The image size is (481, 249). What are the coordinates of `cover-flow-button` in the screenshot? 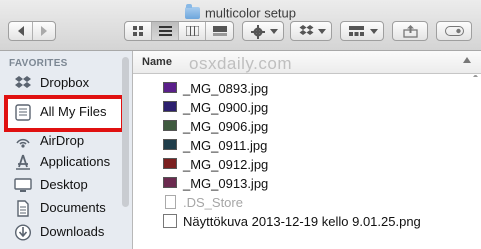 It's located at (219, 31).